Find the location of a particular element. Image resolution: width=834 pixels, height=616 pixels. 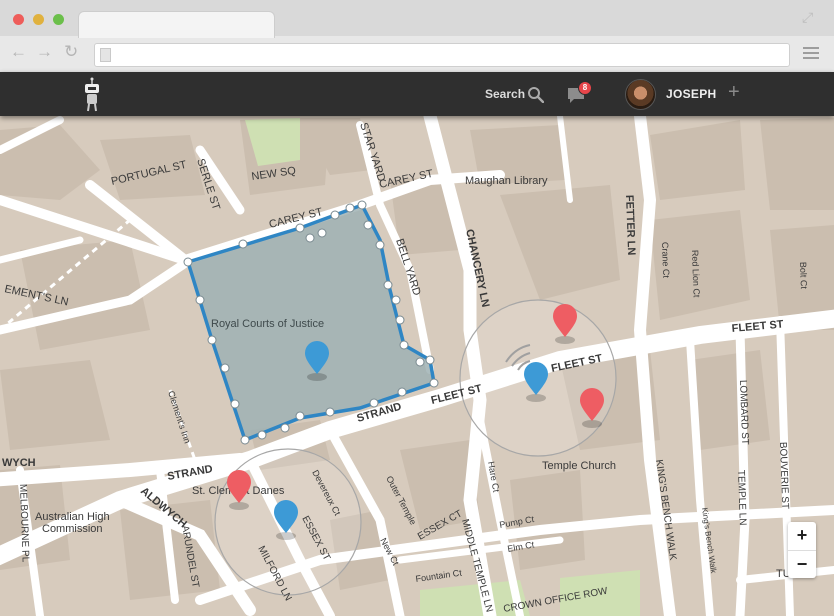

avatar is located at coordinates (640, 94).